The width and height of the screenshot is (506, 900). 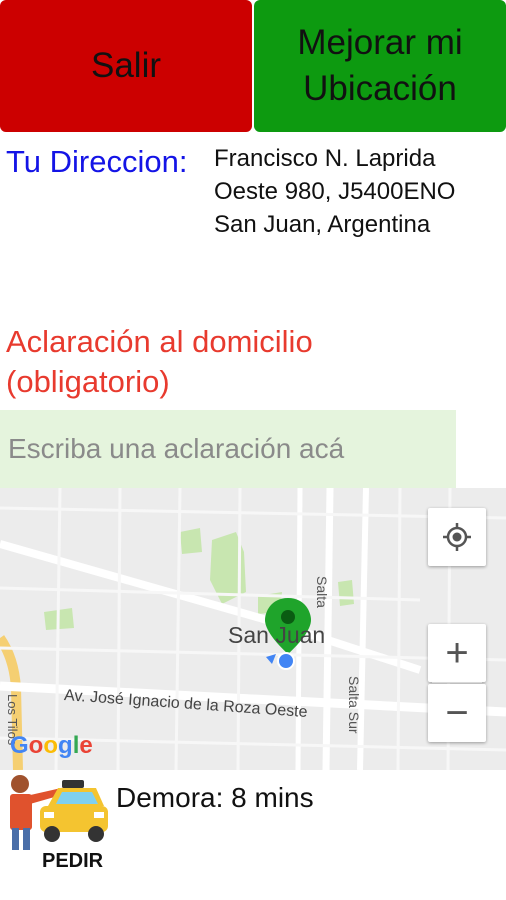 What do you see at coordinates (215, 797) in the screenshot?
I see `demora-text: Demora: 8 mins` at bounding box center [215, 797].